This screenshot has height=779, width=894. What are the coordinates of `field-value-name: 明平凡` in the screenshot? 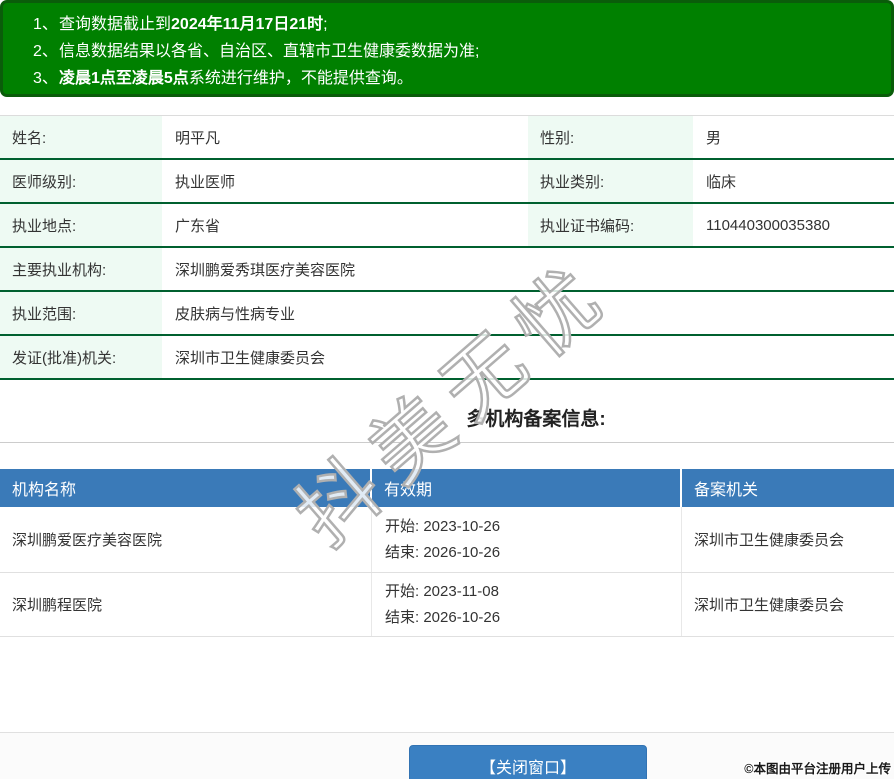 It's located at (198, 138).